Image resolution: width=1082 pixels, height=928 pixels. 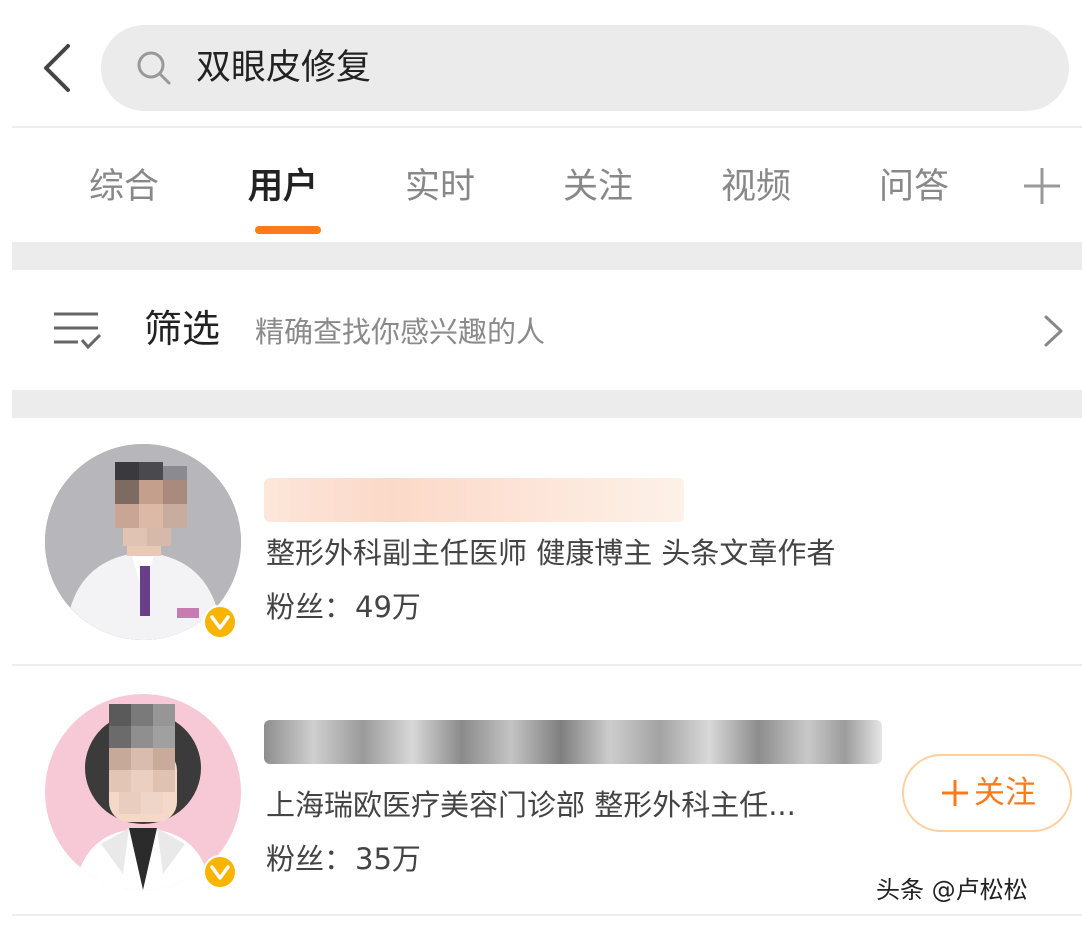 I want to click on search-input: 双眼皮修复, so click(x=585, y=68).